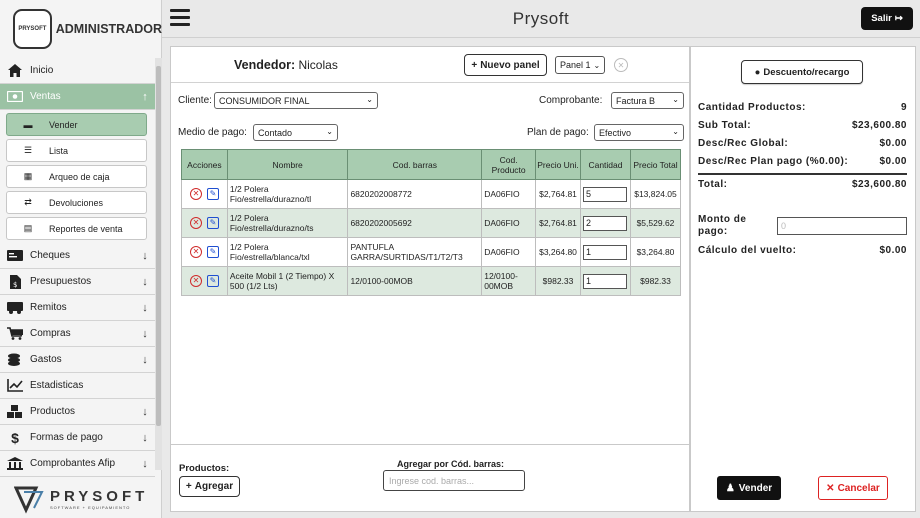 This screenshot has height=518, width=920. Describe the element at coordinates (28, 228) in the screenshot. I see `report-icon: ▤` at that location.